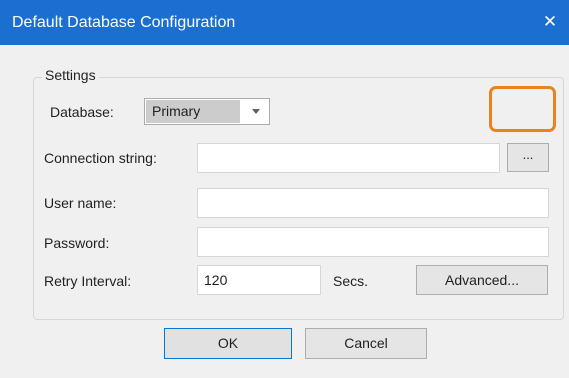  What do you see at coordinates (82, 112) in the screenshot?
I see `database-label: Database:` at bounding box center [82, 112].